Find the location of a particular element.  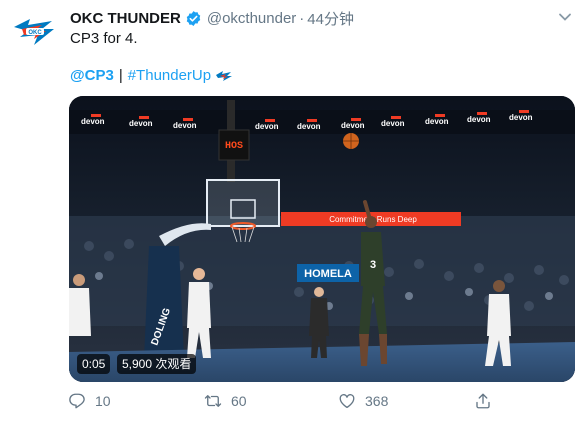

user-handle: @okcthunder is located at coordinates (251, 18).